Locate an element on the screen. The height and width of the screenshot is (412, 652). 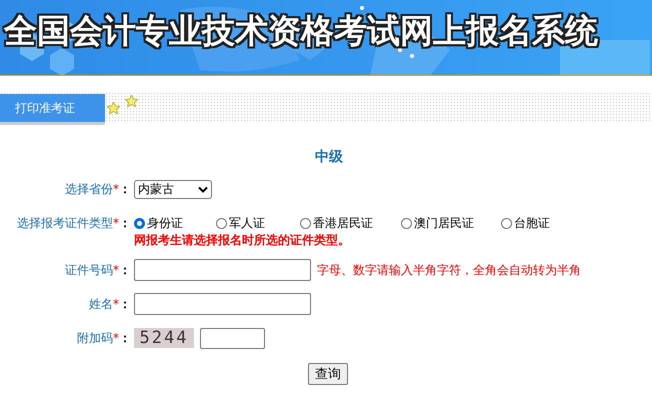
captcha-field is located at coordinates (232, 338).